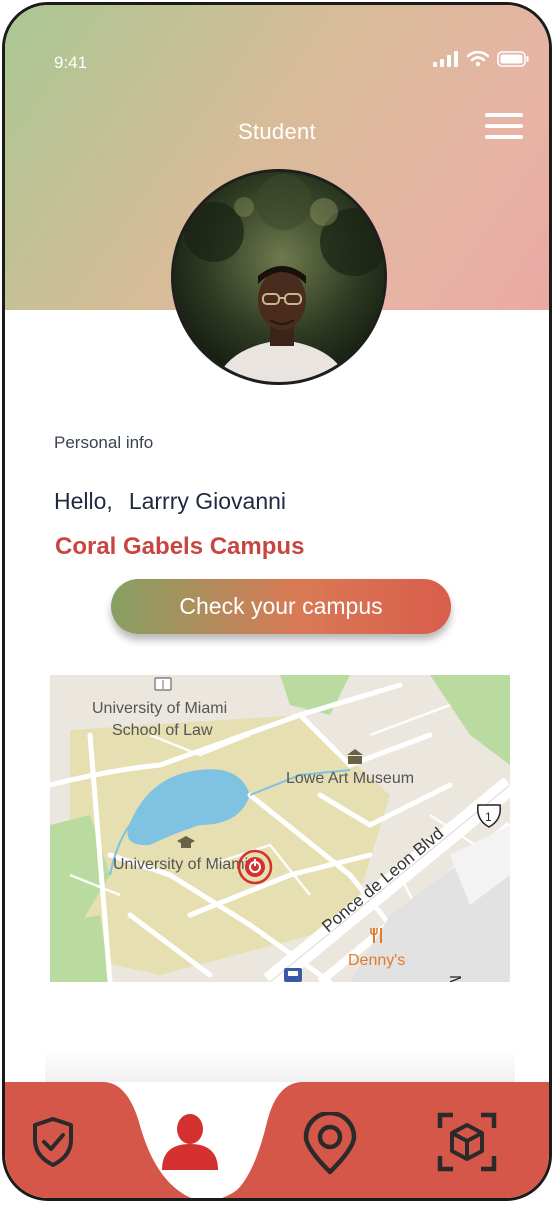 Image resolution: width=554 pixels, height=1205 pixels. I want to click on map-edge-text: M, so click(454, 978).